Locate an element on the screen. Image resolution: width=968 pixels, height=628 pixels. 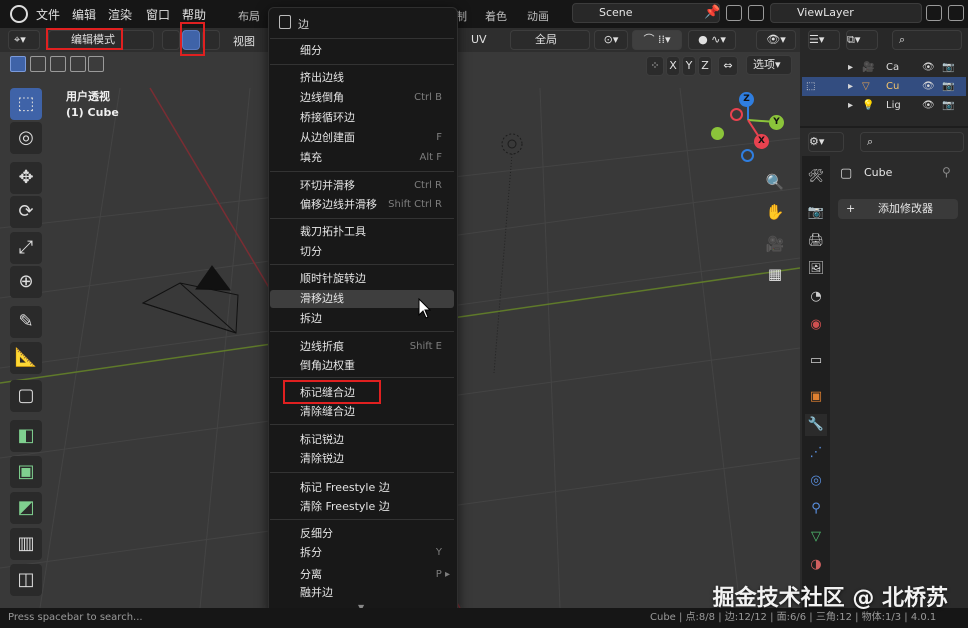
add-modifier-button: + 添加修改器 is located at coordinates (898, 209).